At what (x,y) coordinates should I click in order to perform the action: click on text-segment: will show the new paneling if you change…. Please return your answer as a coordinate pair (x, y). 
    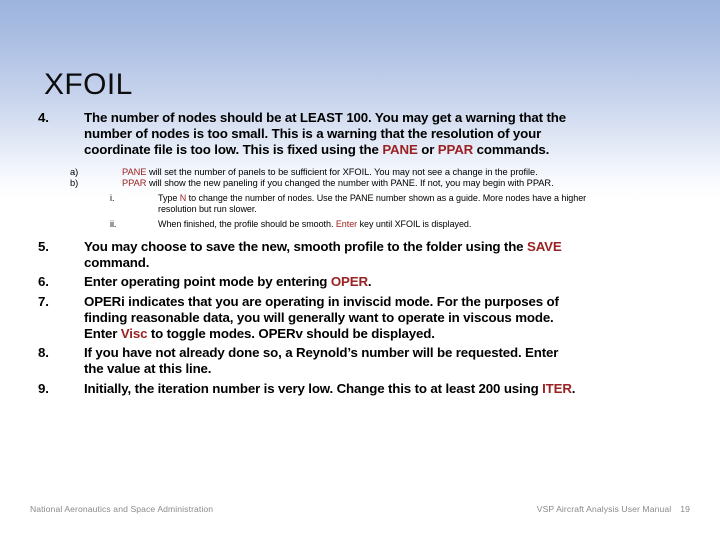
    Looking at the image, I should click on (350, 183).